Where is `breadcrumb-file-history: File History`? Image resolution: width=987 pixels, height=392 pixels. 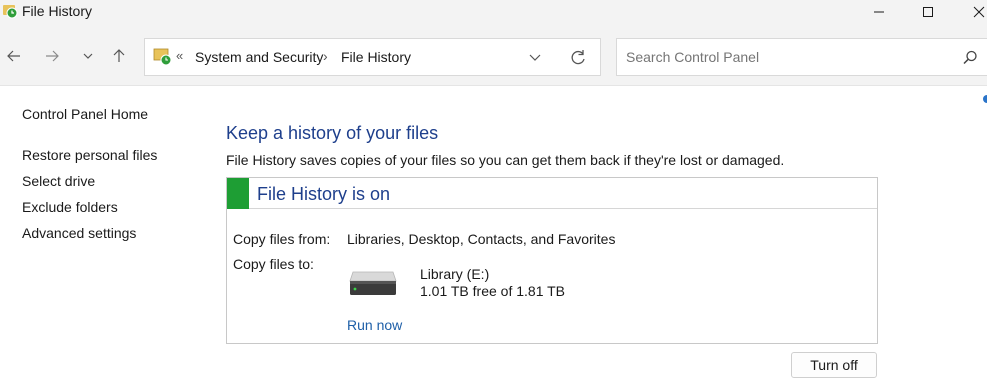
breadcrumb-file-history: File History is located at coordinates (376, 57).